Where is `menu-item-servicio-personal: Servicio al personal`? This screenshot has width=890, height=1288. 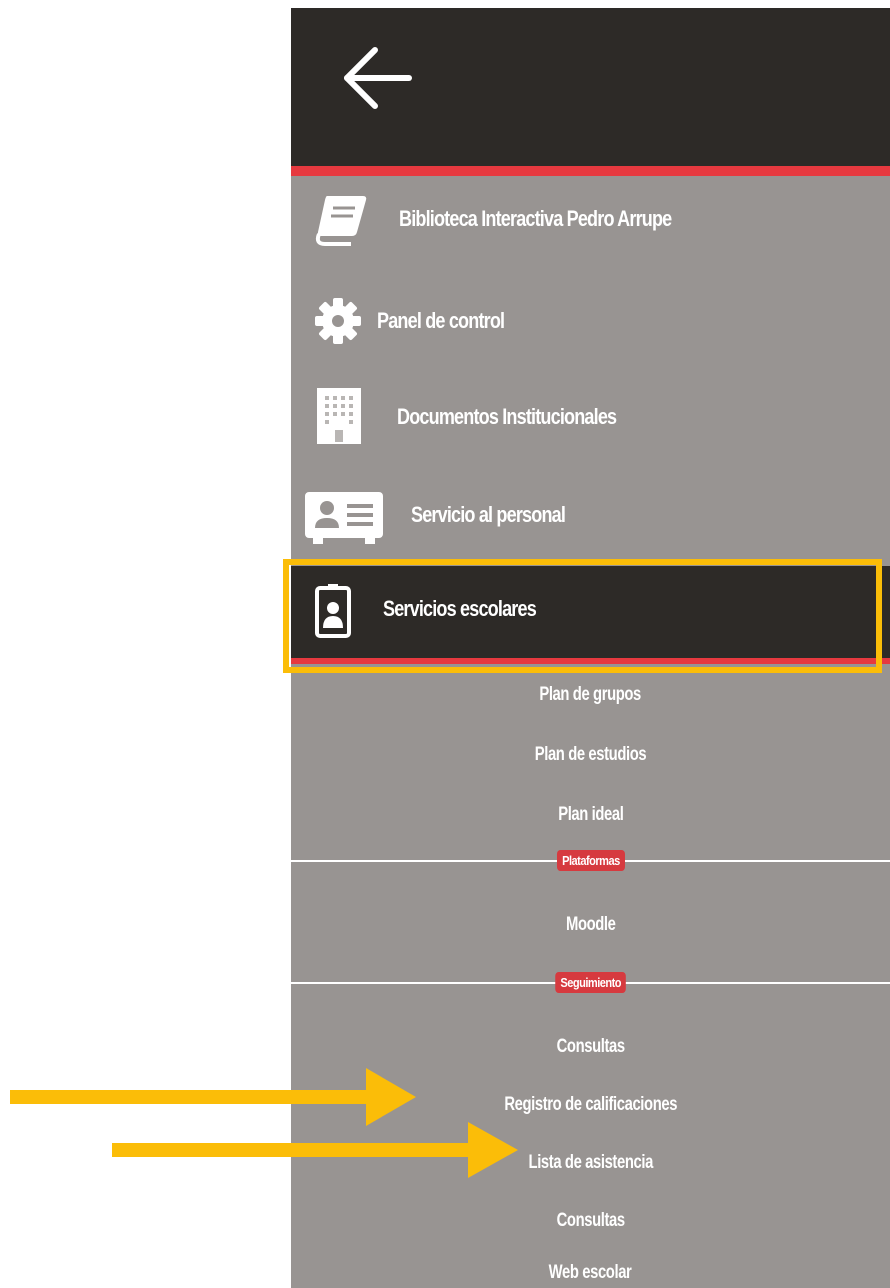 menu-item-servicio-personal: Servicio al personal is located at coordinates (590, 515).